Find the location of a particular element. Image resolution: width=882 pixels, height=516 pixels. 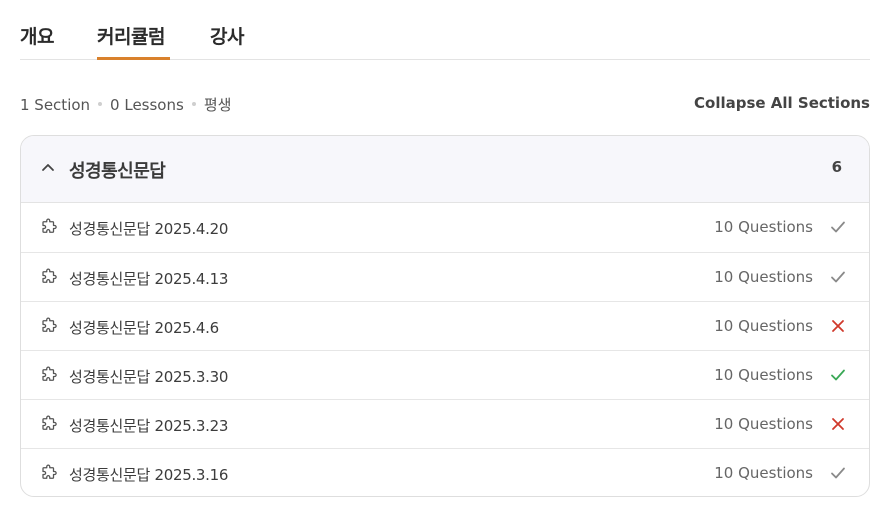

lesson-item: 성경통신문답 2025.3.23 10 Questions is located at coordinates (445, 423).